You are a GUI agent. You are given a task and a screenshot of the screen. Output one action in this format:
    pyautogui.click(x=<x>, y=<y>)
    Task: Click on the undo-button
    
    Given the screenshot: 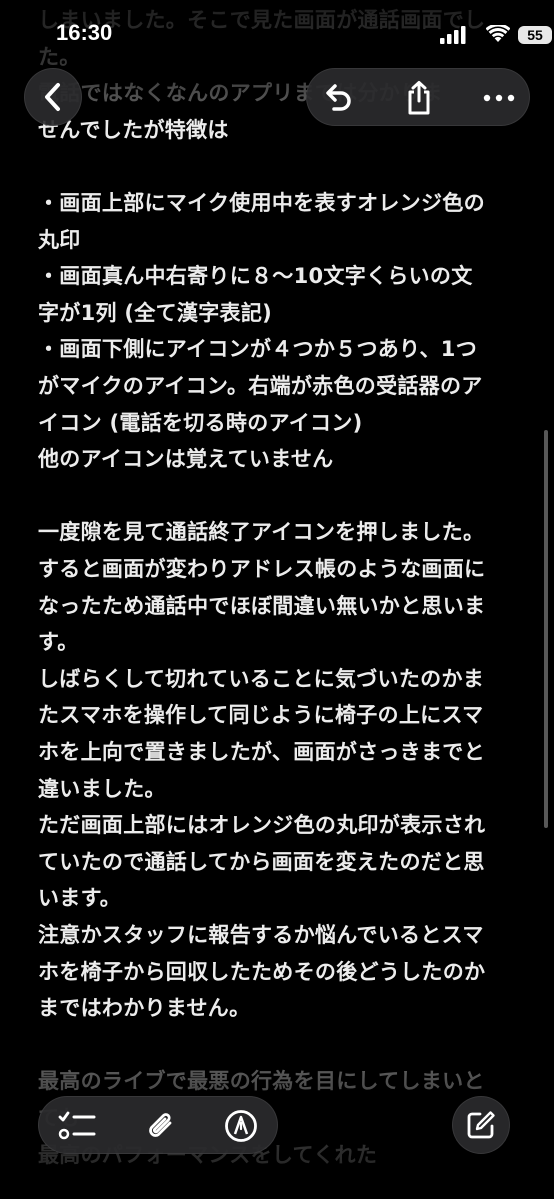 What is the action you would take?
    pyautogui.click(x=337, y=98)
    